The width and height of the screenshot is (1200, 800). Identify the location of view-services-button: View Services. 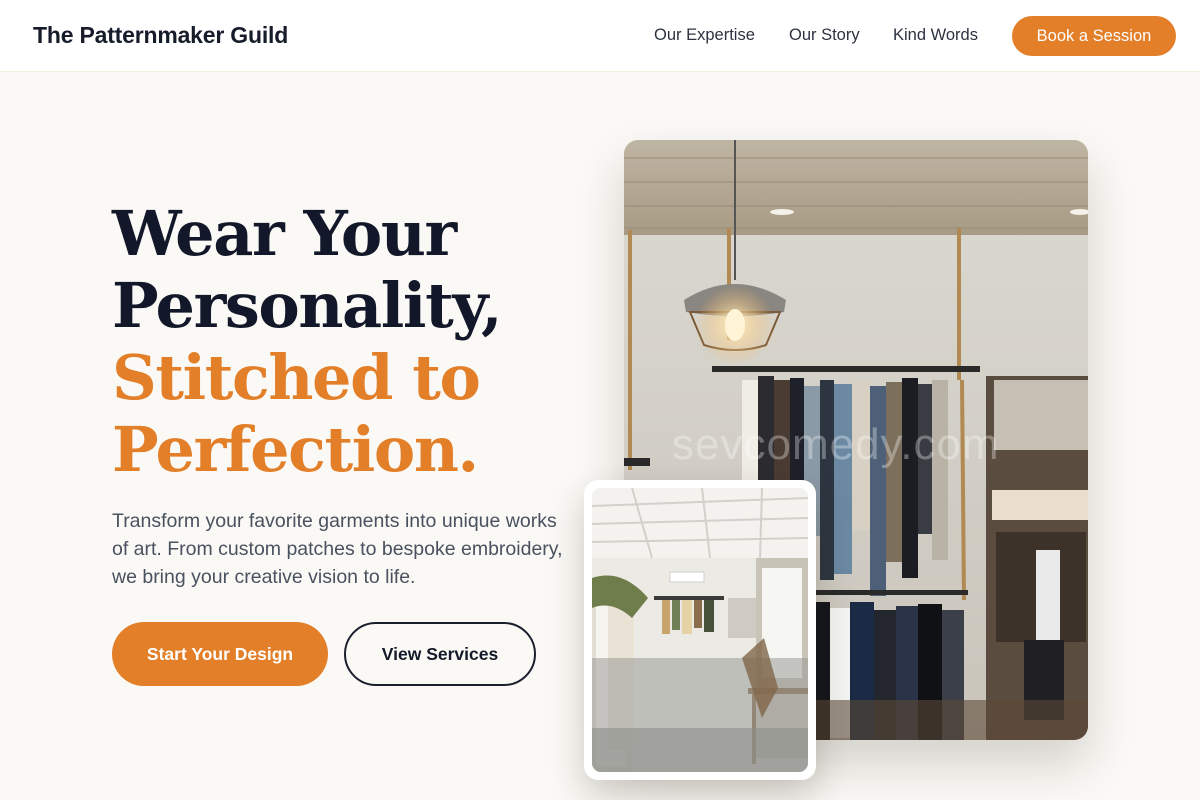
(440, 654).